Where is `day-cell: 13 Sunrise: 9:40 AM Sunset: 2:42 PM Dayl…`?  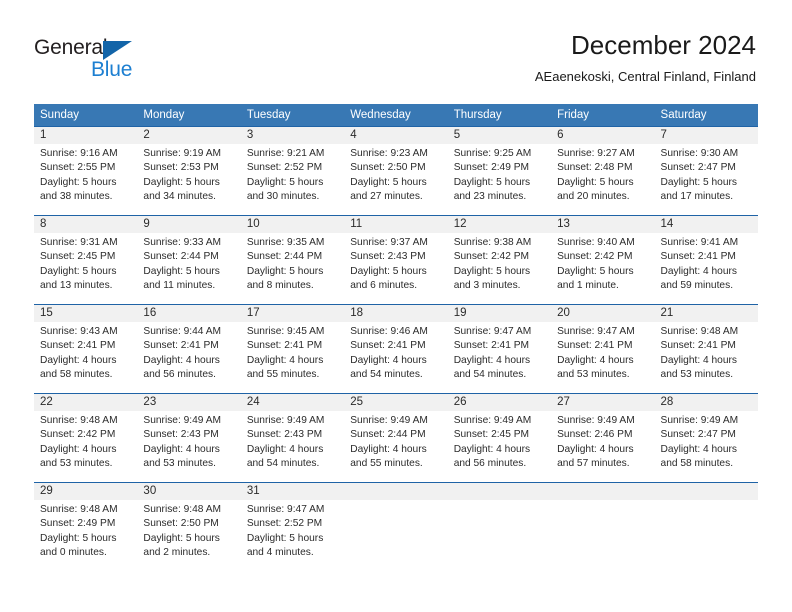 day-cell: 13 Sunrise: 9:40 AM Sunset: 2:42 PM Dayl… is located at coordinates (603, 260).